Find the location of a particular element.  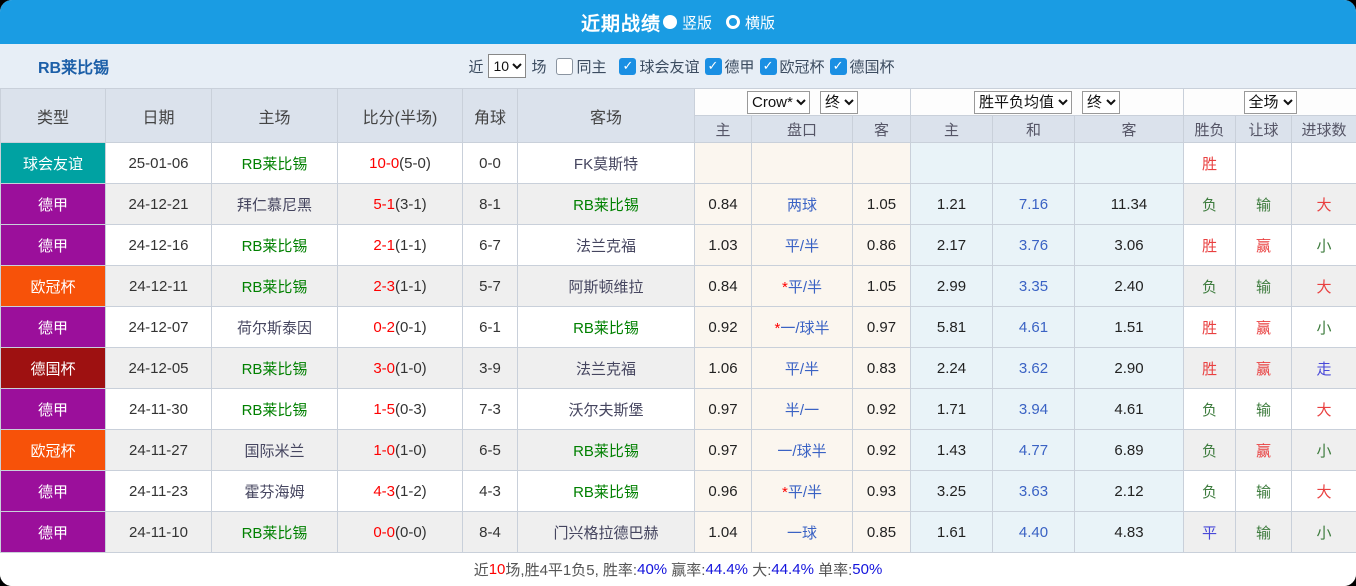

same-home-checkbox is located at coordinates (565, 66).